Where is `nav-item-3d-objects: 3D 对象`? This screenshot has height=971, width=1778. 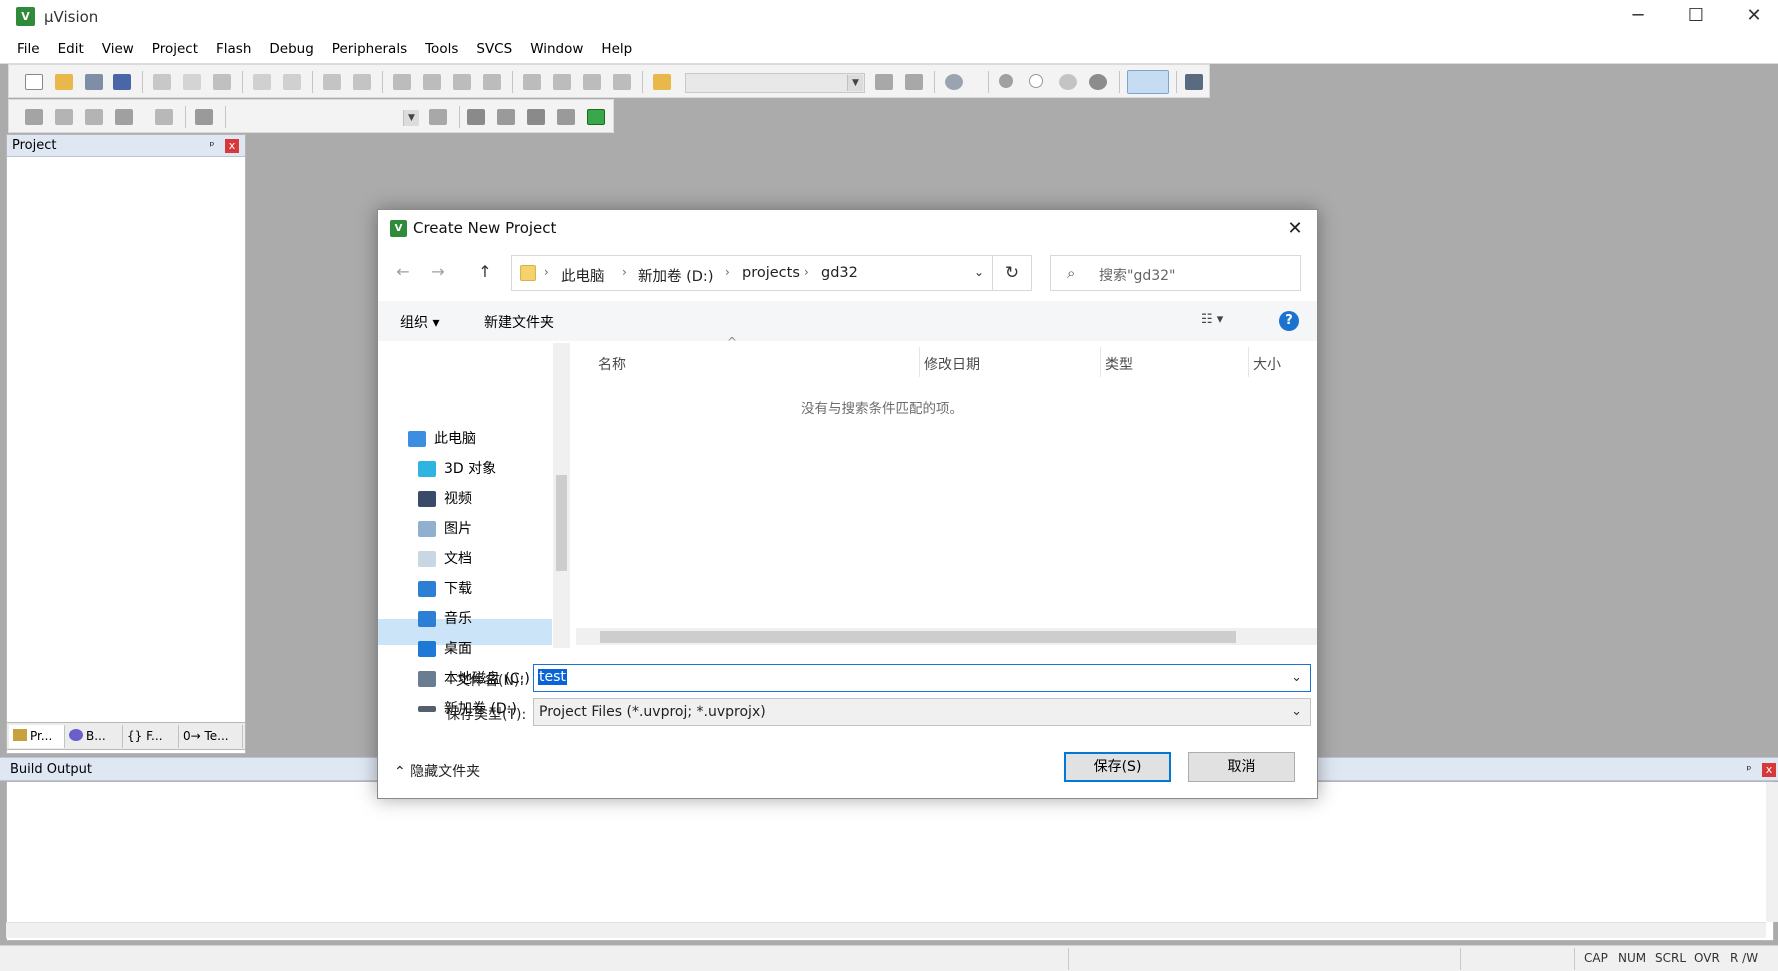 nav-item-3d-objects: 3D 对象 is located at coordinates (457, 469).